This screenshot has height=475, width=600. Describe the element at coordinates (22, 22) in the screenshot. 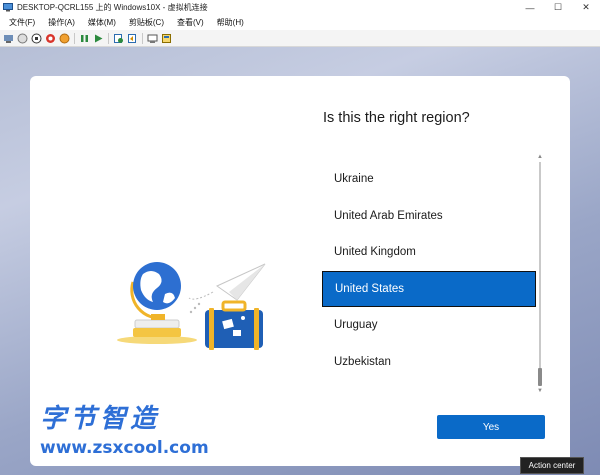

I see `menu-file: 文件(F)` at that location.